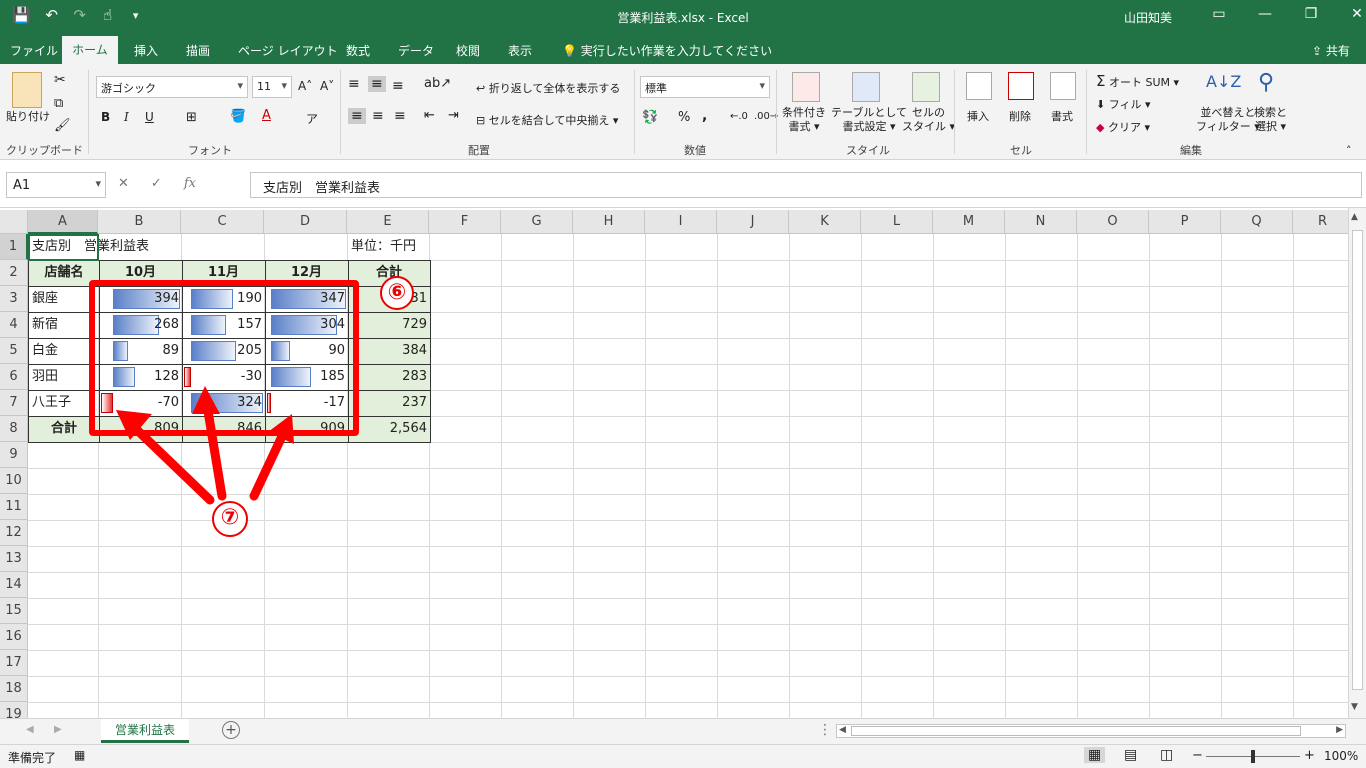 The height and width of the screenshot is (768, 1366). What do you see at coordinates (14, 559) in the screenshot?
I see `row-header-13: 13` at bounding box center [14, 559].